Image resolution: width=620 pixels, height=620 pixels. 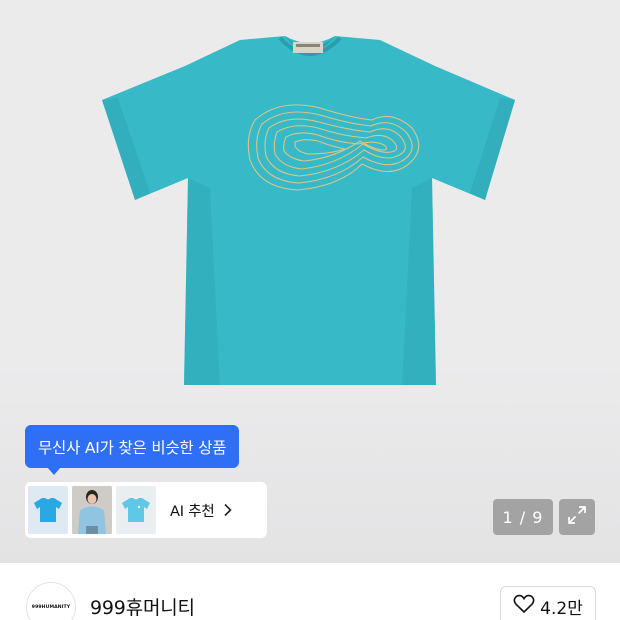 I want to click on heart-icon, so click(x=524, y=606).